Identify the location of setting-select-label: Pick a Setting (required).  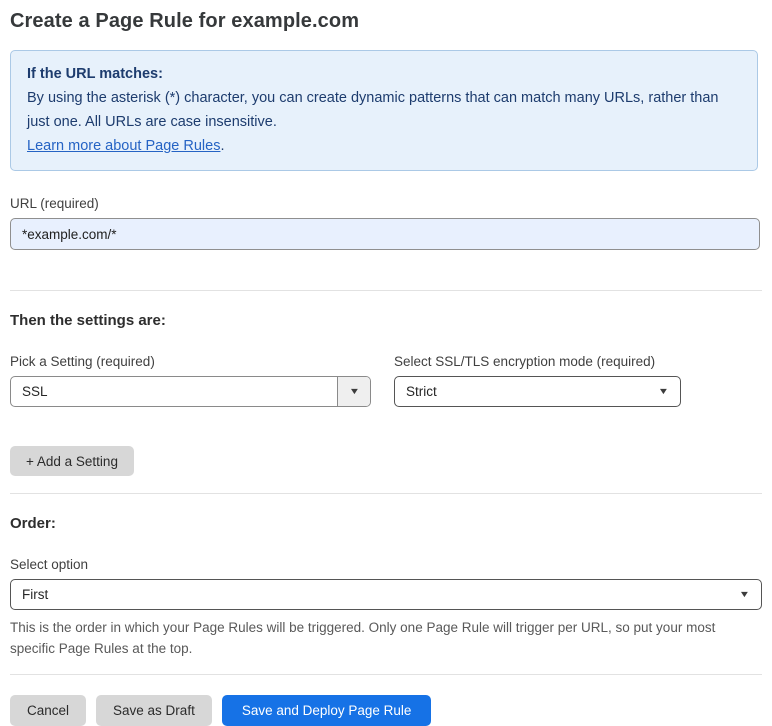
(82, 361).